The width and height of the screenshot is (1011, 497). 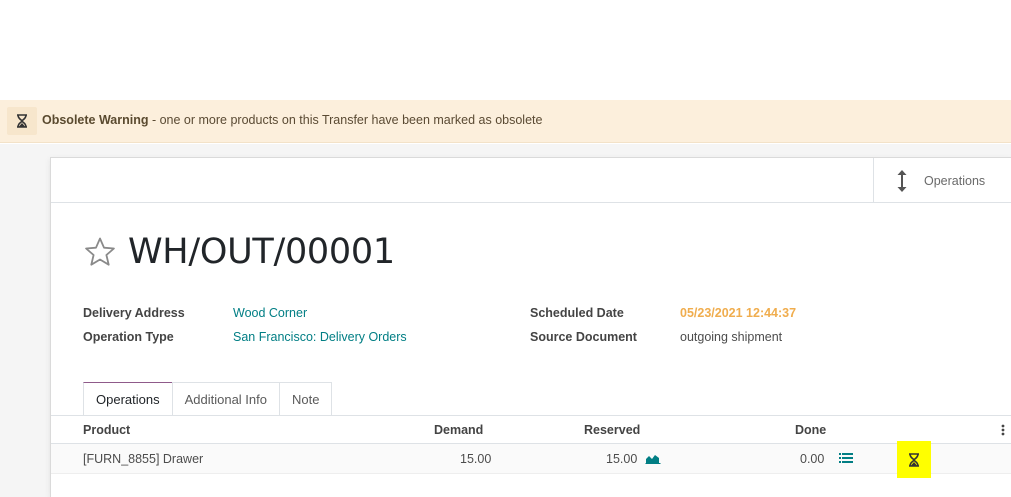 I want to click on tab-note: Note, so click(x=306, y=399).